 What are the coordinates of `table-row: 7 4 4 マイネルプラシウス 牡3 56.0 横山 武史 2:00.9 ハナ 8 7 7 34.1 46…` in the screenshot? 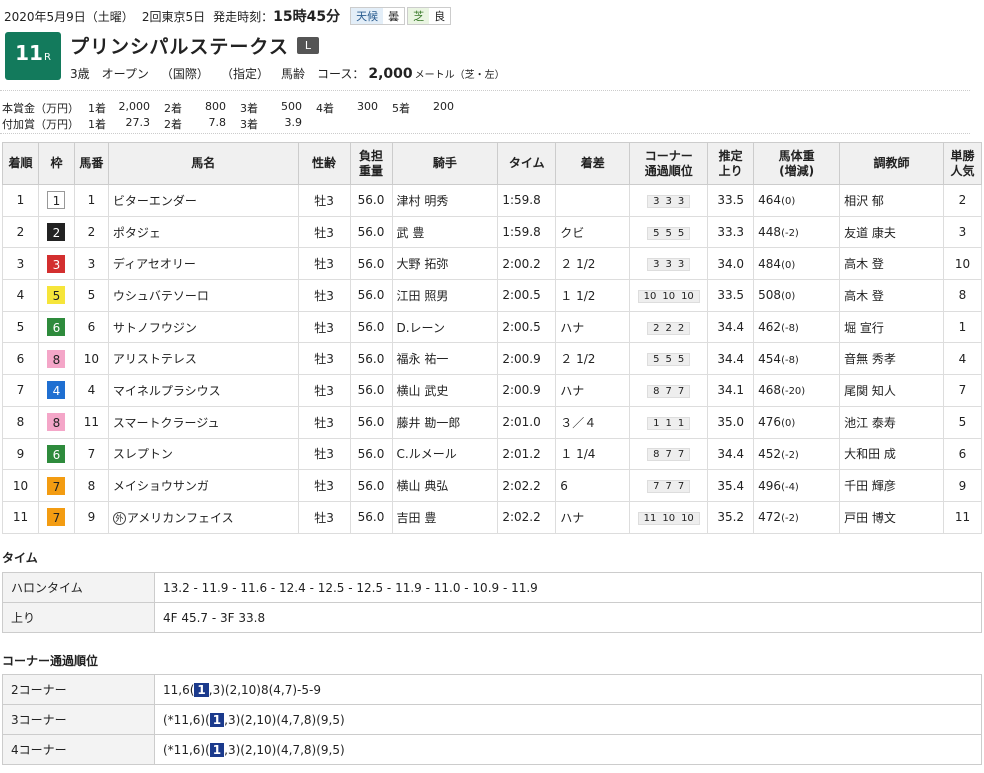 It's located at (492, 390).